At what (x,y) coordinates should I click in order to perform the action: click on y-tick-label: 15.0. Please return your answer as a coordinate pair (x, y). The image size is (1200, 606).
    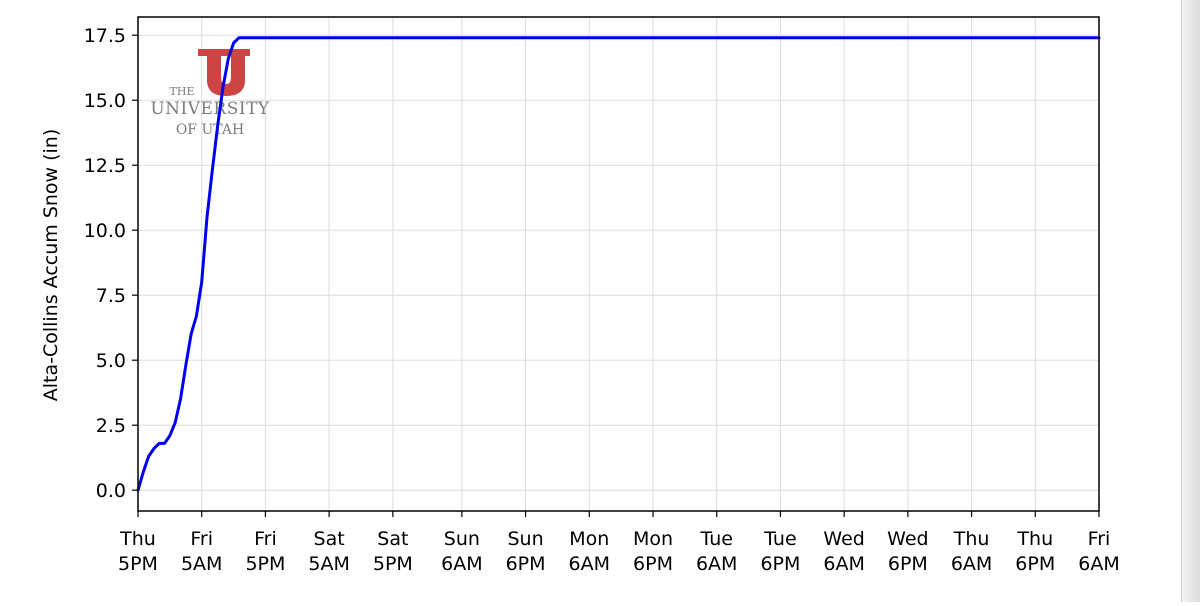
    Looking at the image, I should click on (105, 101).